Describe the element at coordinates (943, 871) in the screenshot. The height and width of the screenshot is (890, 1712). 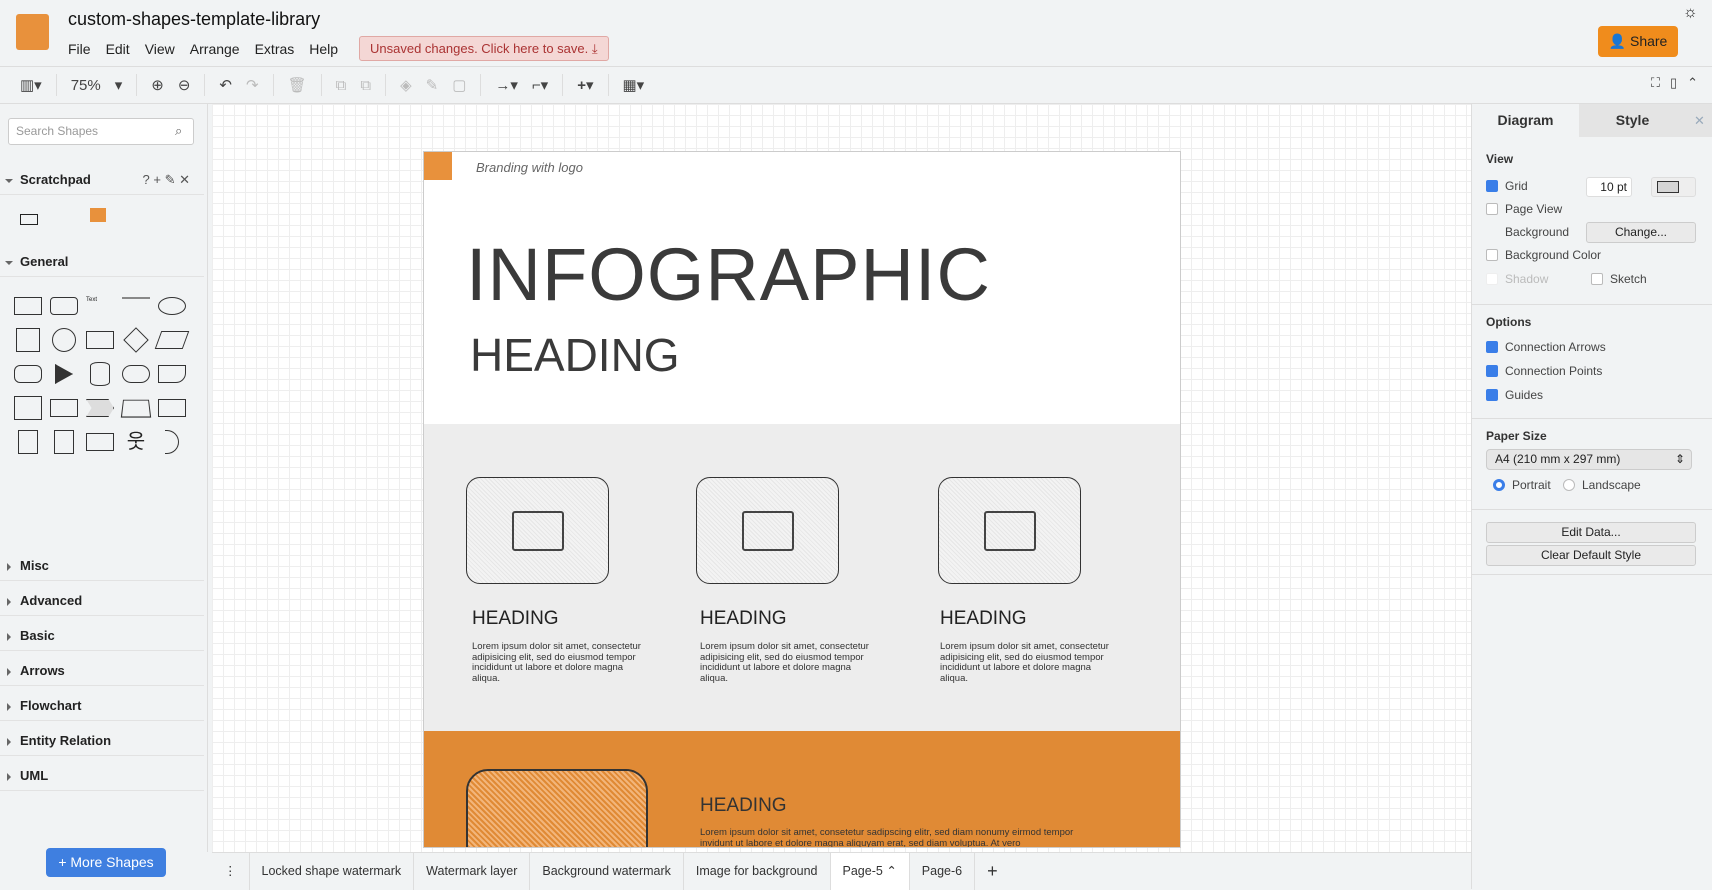
I see `tab-page: Page-6` at that location.